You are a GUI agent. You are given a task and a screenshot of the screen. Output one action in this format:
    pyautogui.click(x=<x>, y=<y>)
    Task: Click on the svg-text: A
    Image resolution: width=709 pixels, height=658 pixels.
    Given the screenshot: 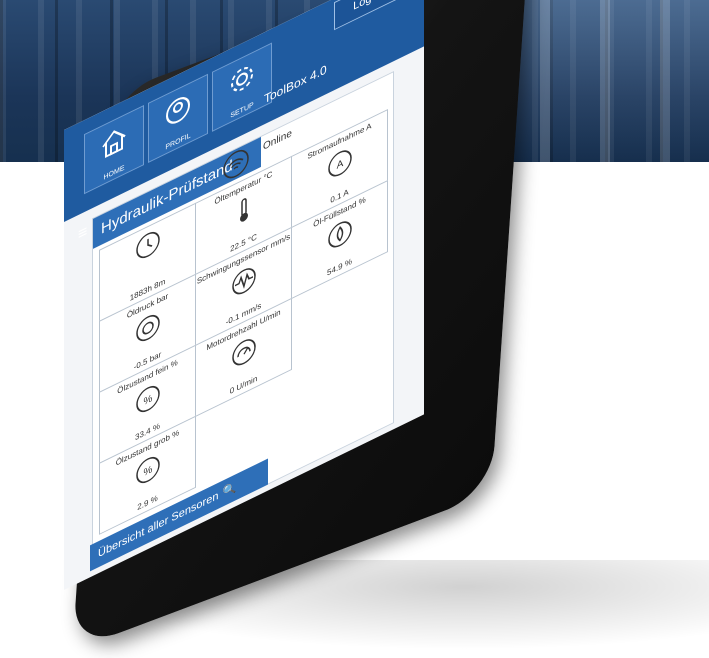 What is the action you would take?
    pyautogui.click(x=340, y=164)
    